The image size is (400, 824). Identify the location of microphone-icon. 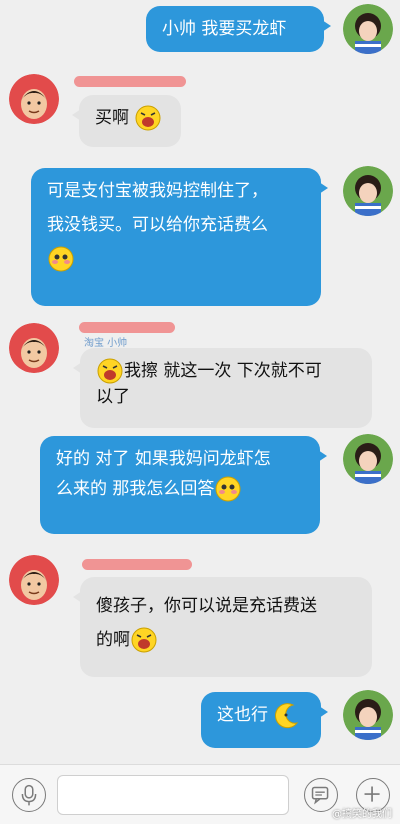
(29, 795).